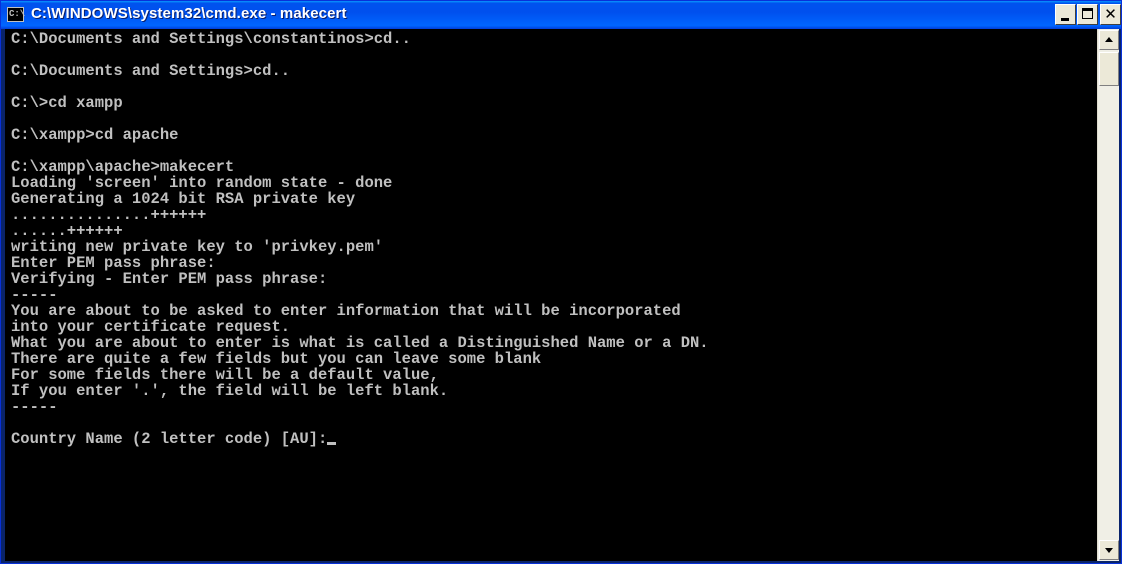 Image resolution: width=1122 pixels, height=564 pixels. I want to click on arrow-up-icon, so click(1109, 39).